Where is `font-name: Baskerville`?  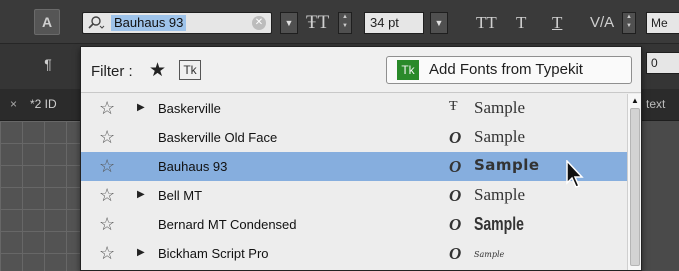
font-name: Baskerville is located at coordinates (189, 108).